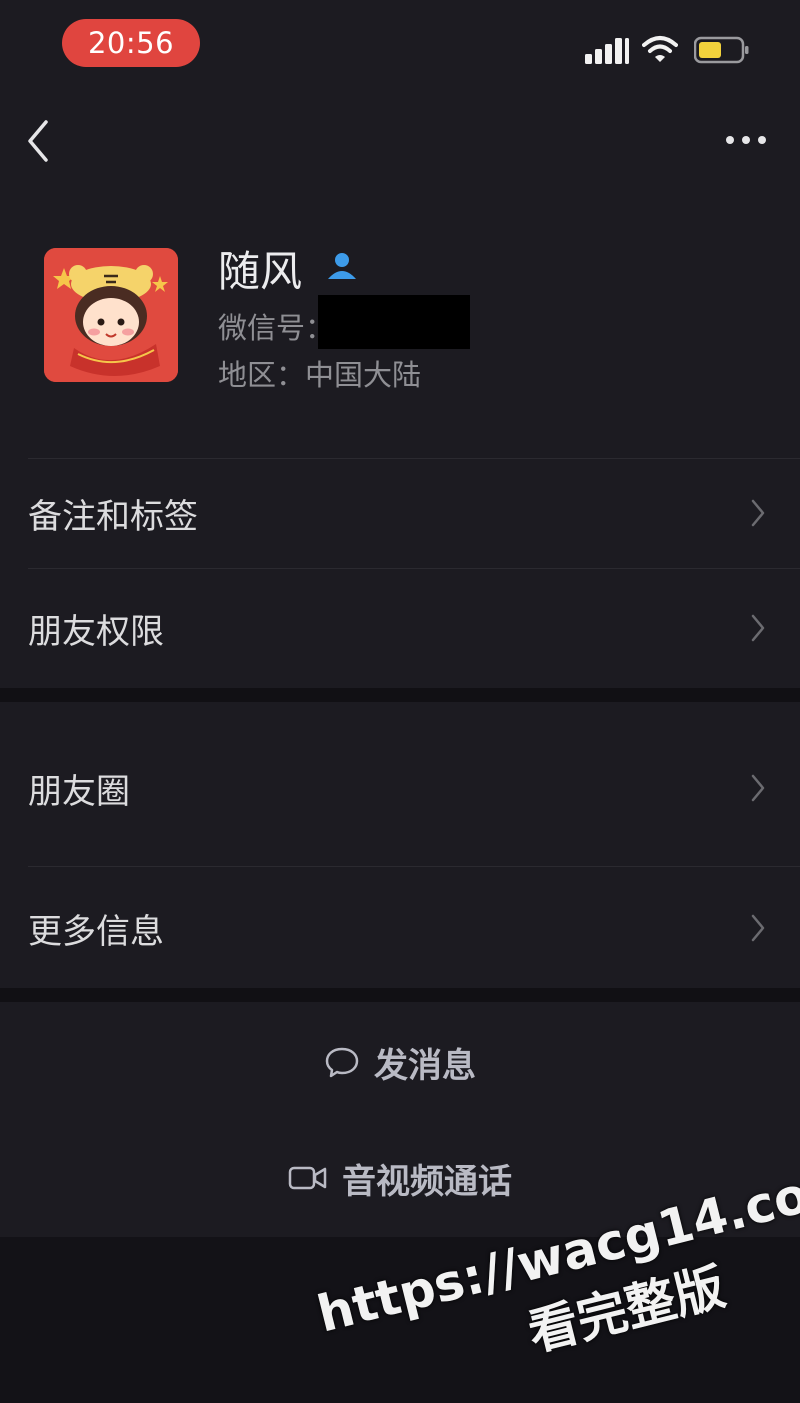 The width and height of the screenshot is (800, 1403). I want to click on menu-item-friend-permissions: 朋友权限, so click(400, 628).